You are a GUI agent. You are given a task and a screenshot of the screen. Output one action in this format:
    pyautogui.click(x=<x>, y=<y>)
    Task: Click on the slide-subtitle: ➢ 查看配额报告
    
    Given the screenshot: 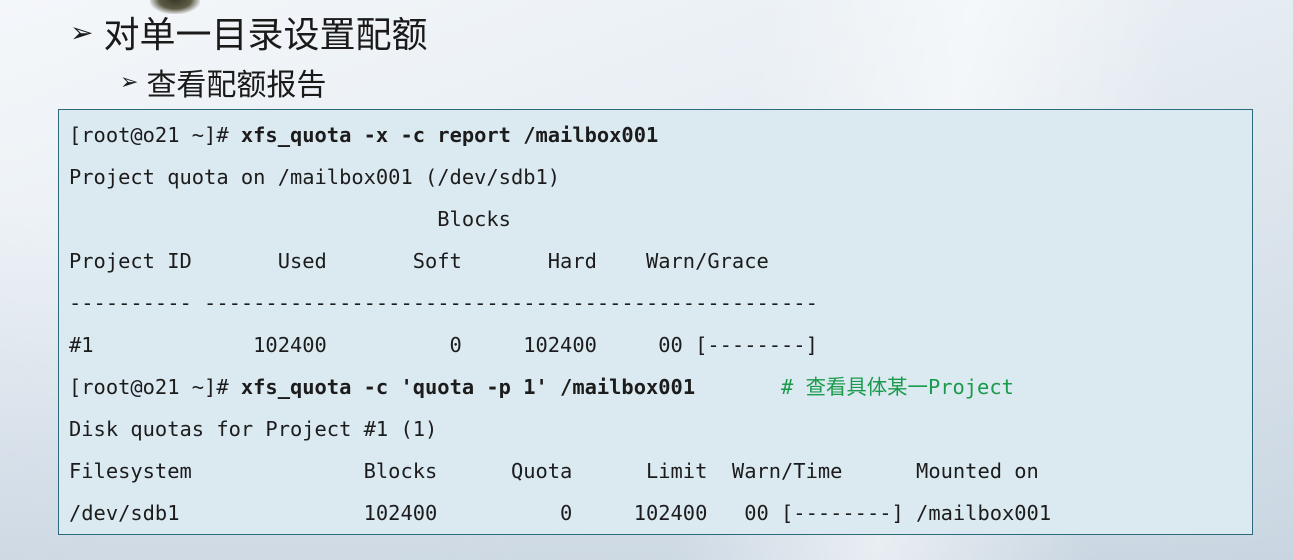 What is the action you would take?
    pyautogui.click(x=223, y=82)
    